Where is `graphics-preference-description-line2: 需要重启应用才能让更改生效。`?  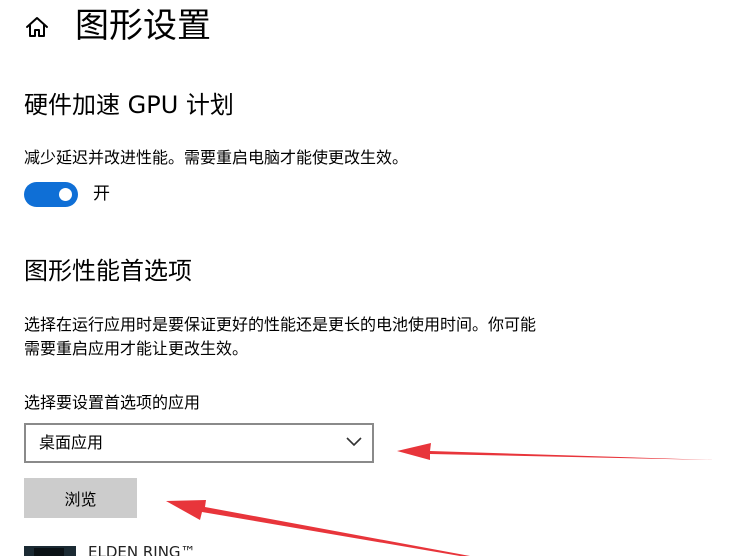 graphics-preference-description-line2: 需要重启应用才能让更改生效。 is located at coordinates (136, 348).